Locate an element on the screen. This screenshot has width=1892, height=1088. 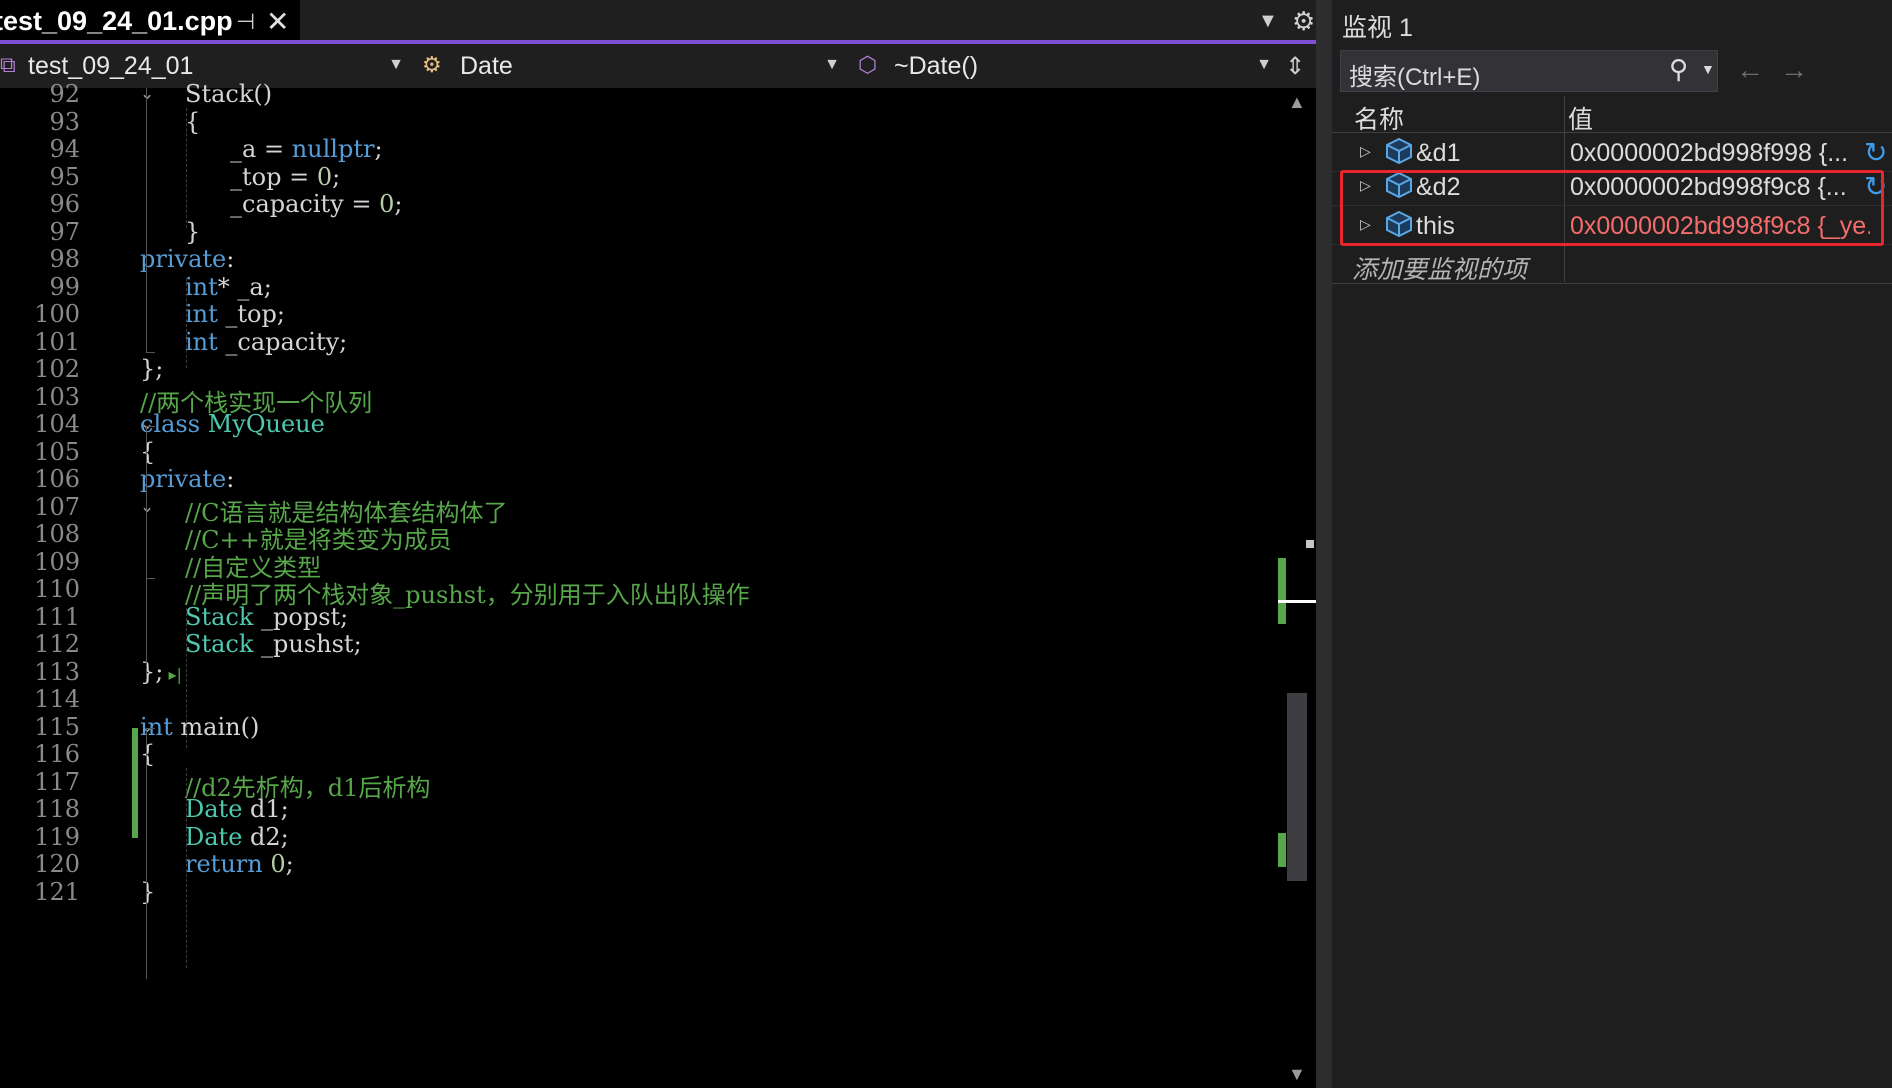
member-dropdown: ⬡ ~Date() ▼ is located at coordinates (1068, 66).